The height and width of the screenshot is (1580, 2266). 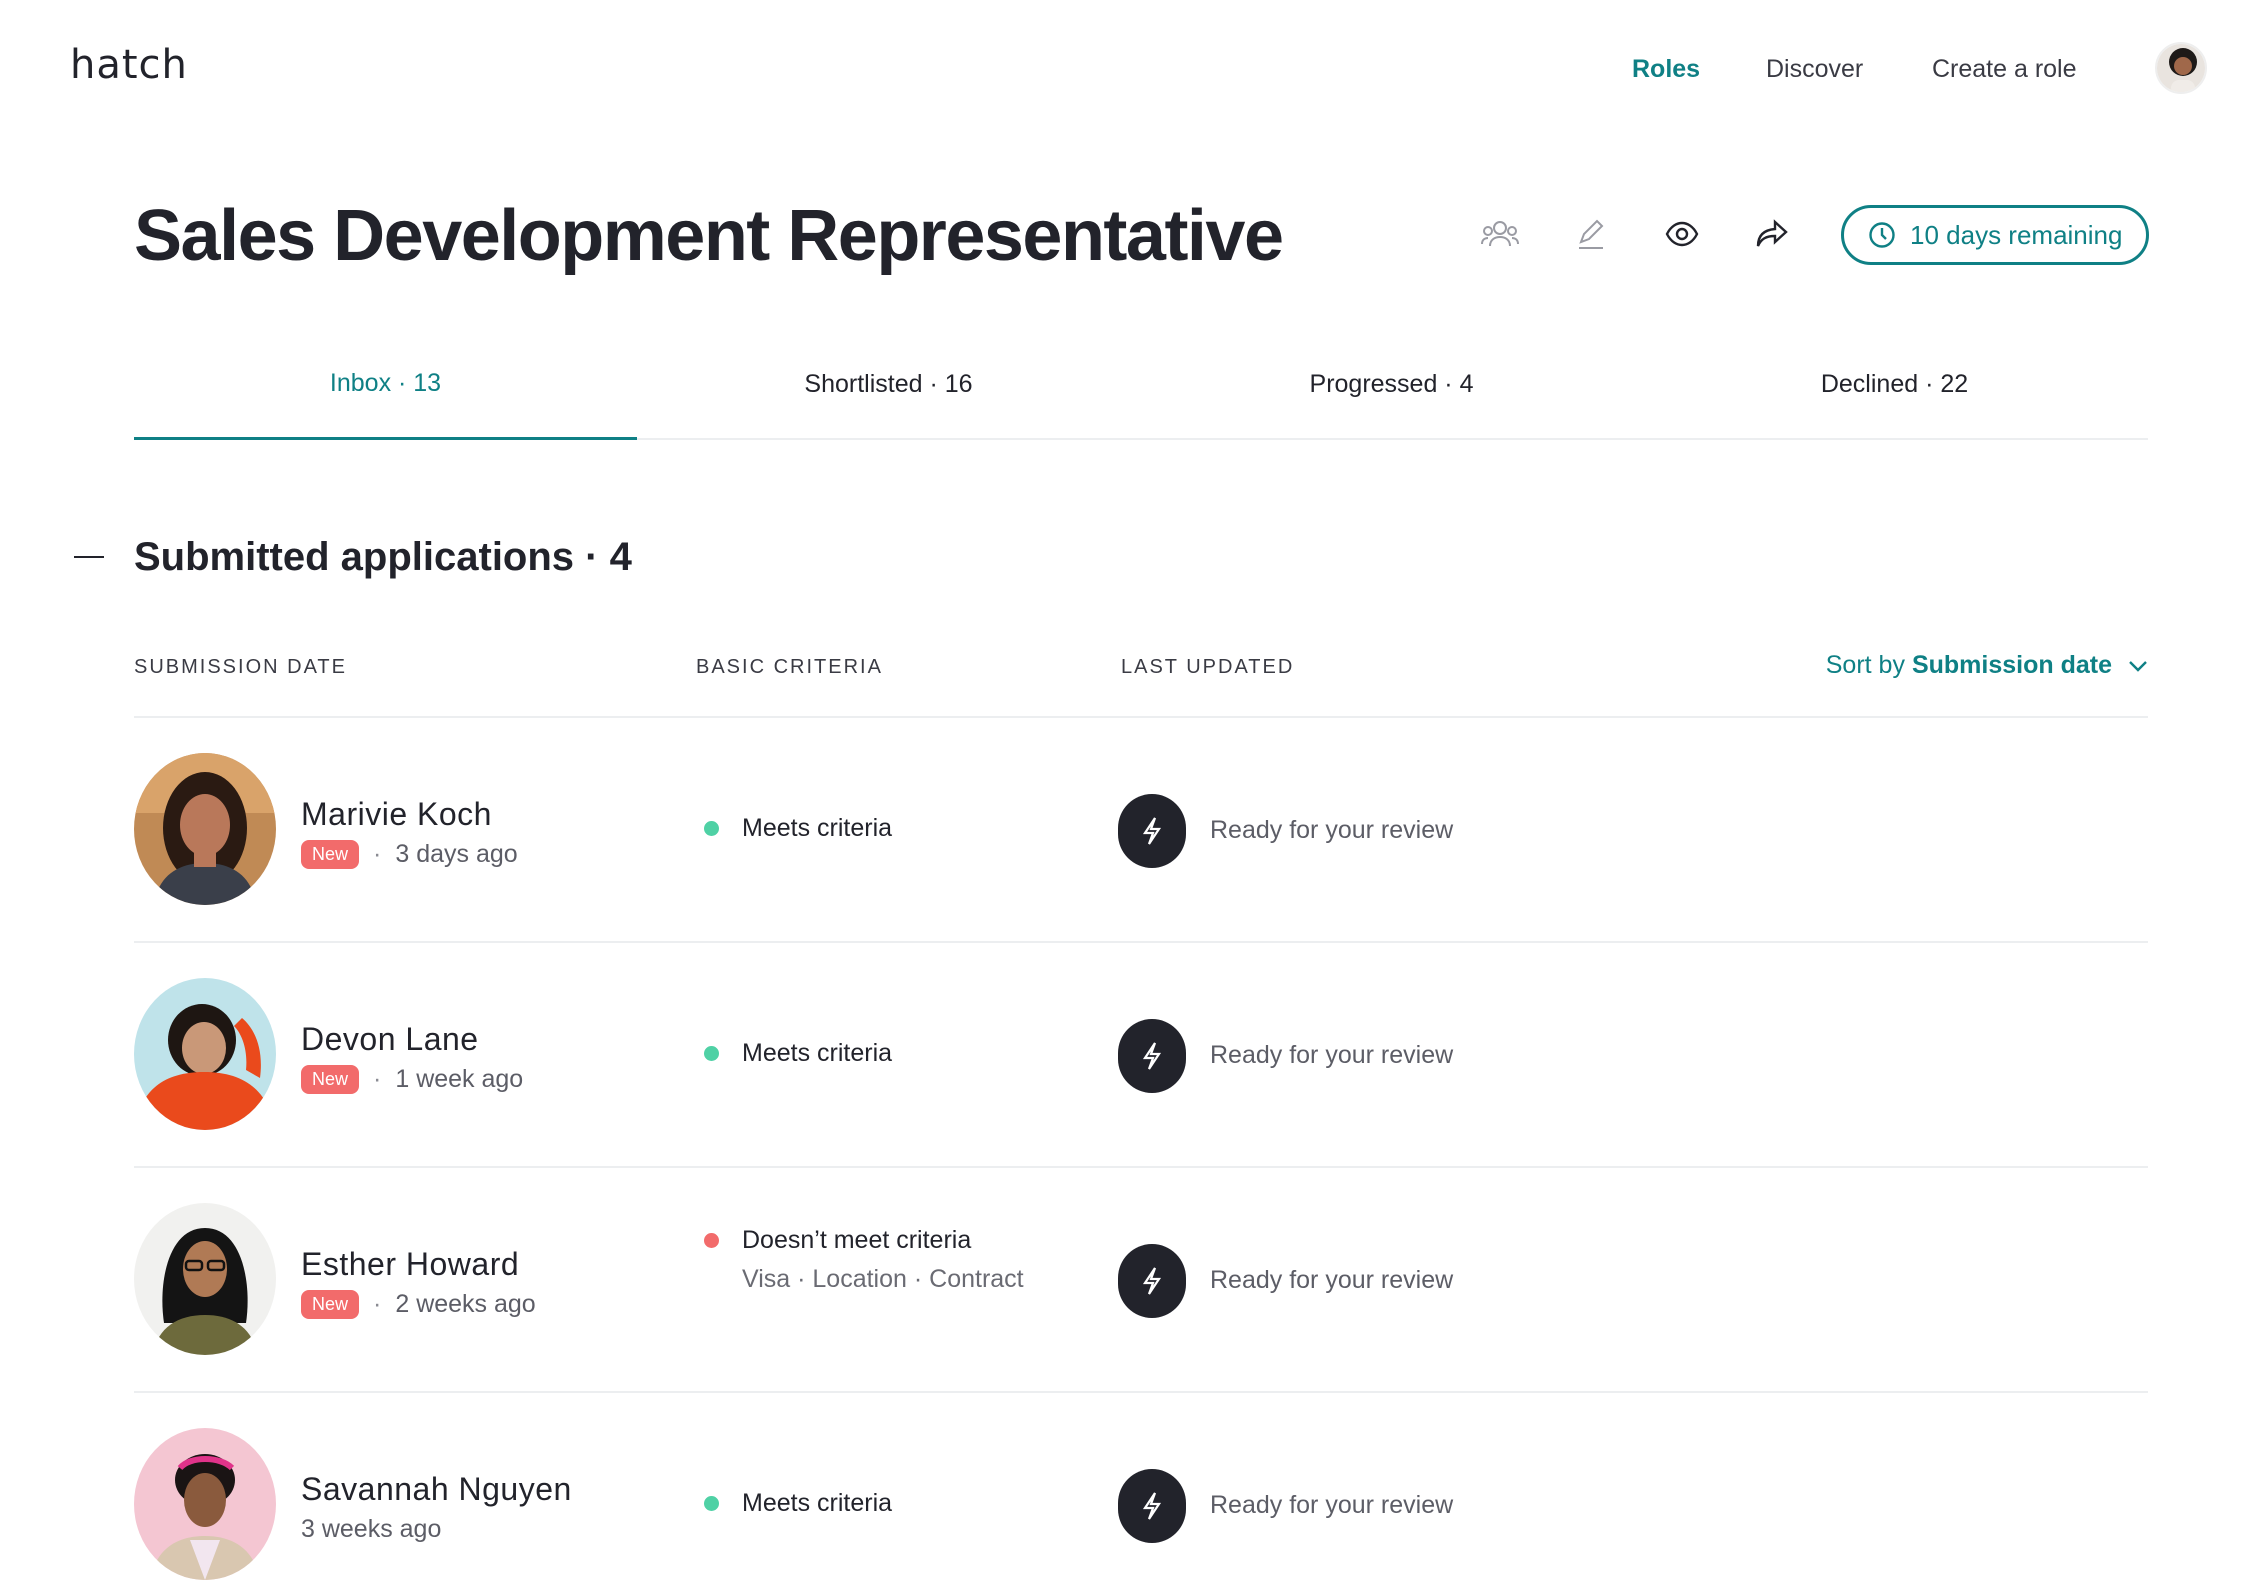 I want to click on nav-create-role: Create a role, so click(x=2004, y=69).